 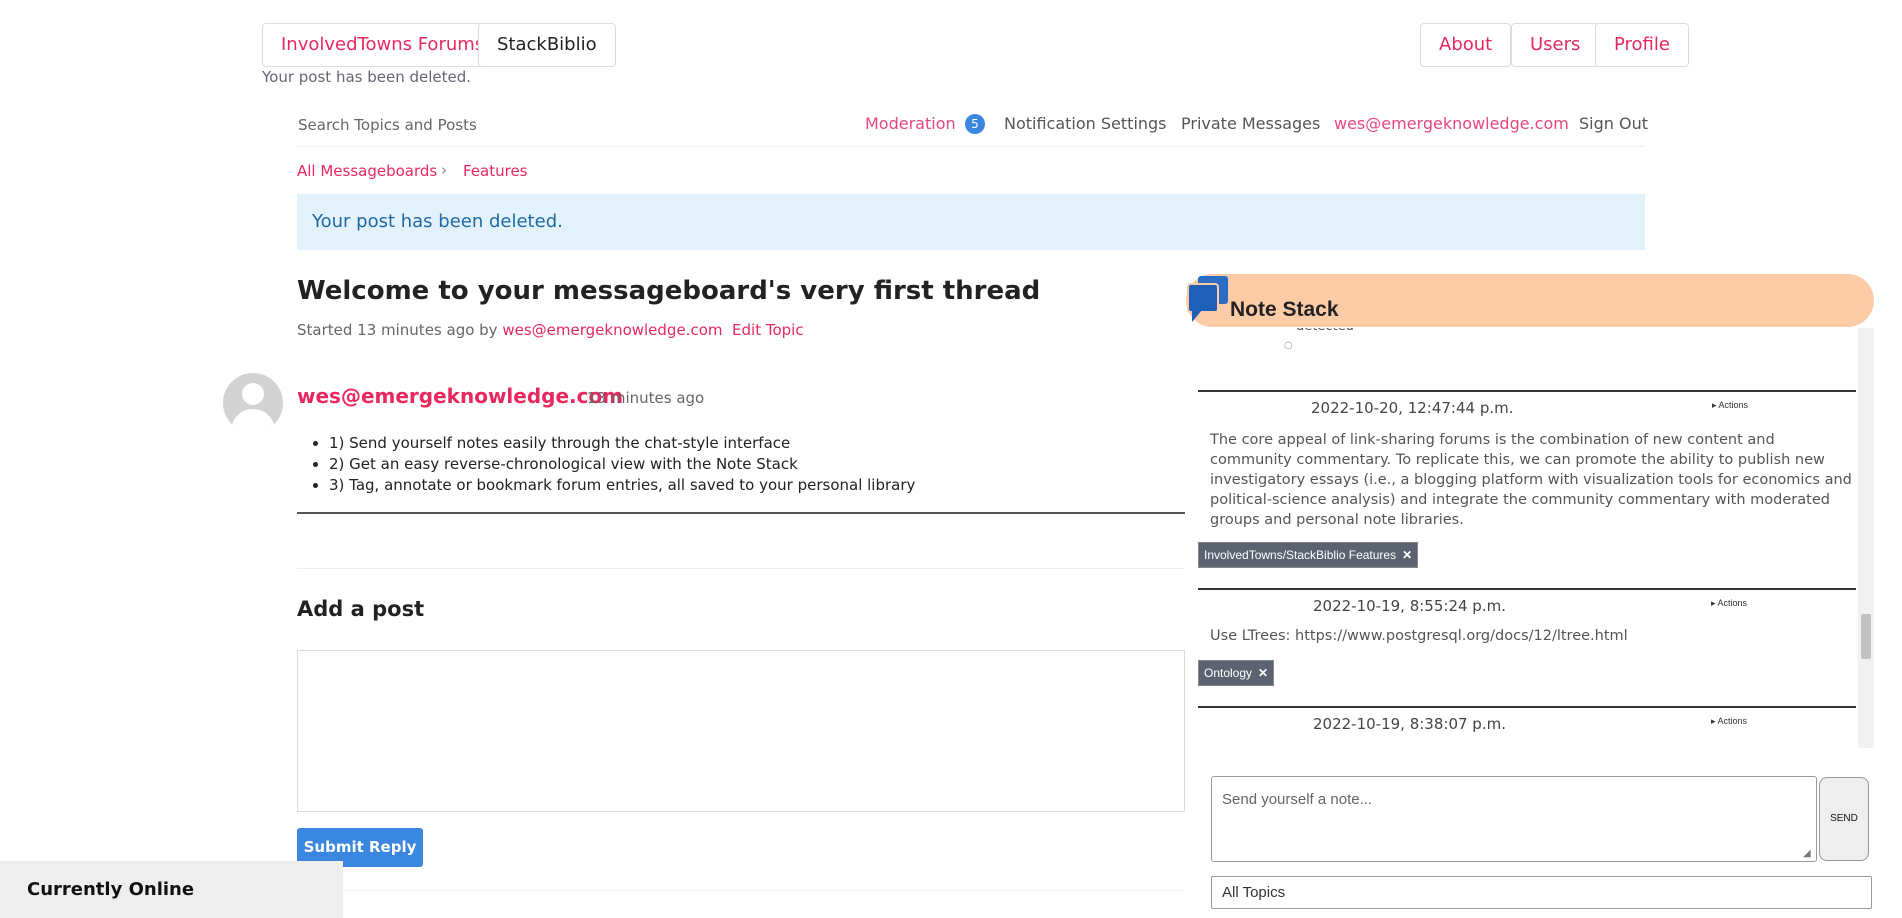 I want to click on note-stack-title: Note Stack, so click(x=1284, y=309).